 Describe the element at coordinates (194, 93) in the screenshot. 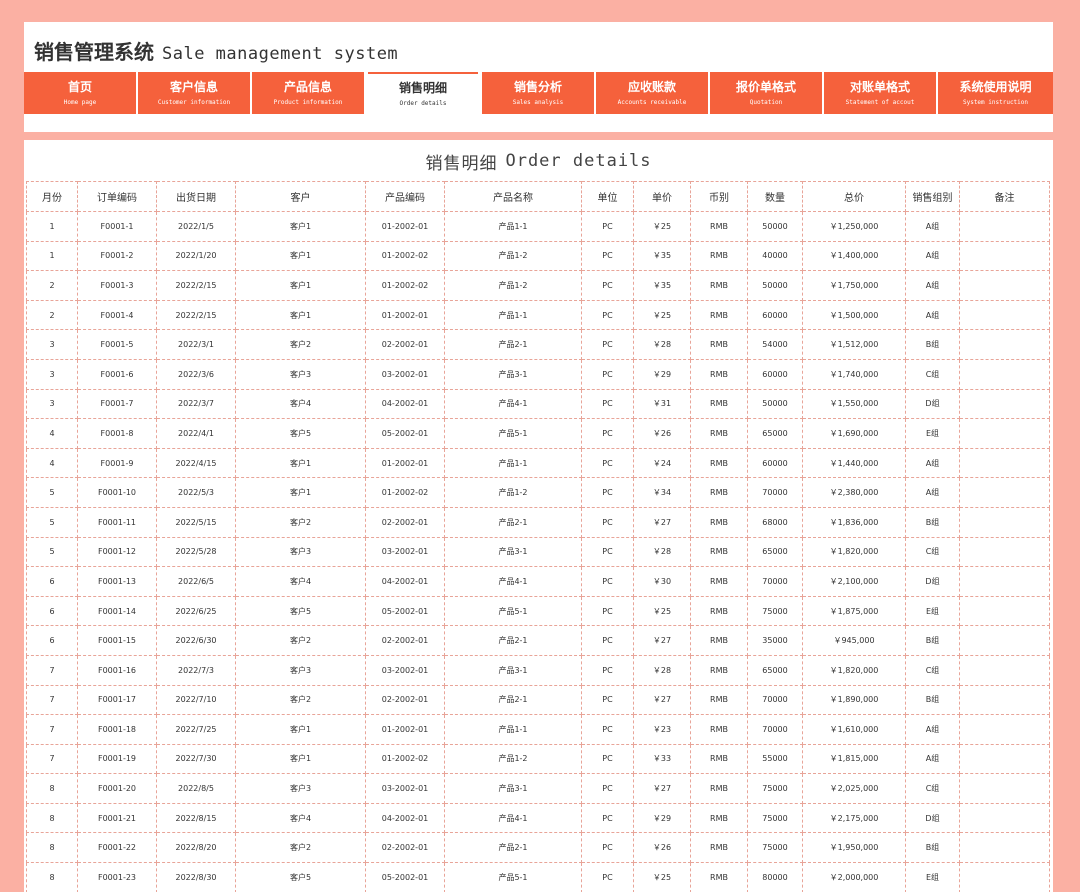

I see `tab-customer-info: 客户信息 Customer information` at that location.